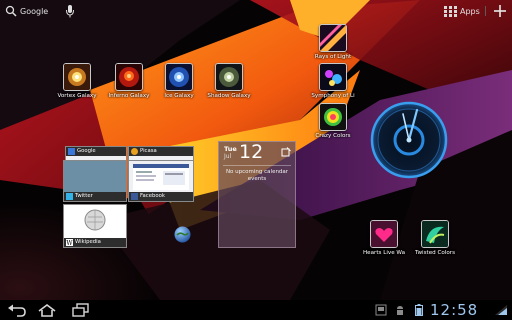 The width and height of the screenshot is (512, 320). Describe the element at coordinates (500, 11) in the screenshot. I see `plus-icon` at that location.